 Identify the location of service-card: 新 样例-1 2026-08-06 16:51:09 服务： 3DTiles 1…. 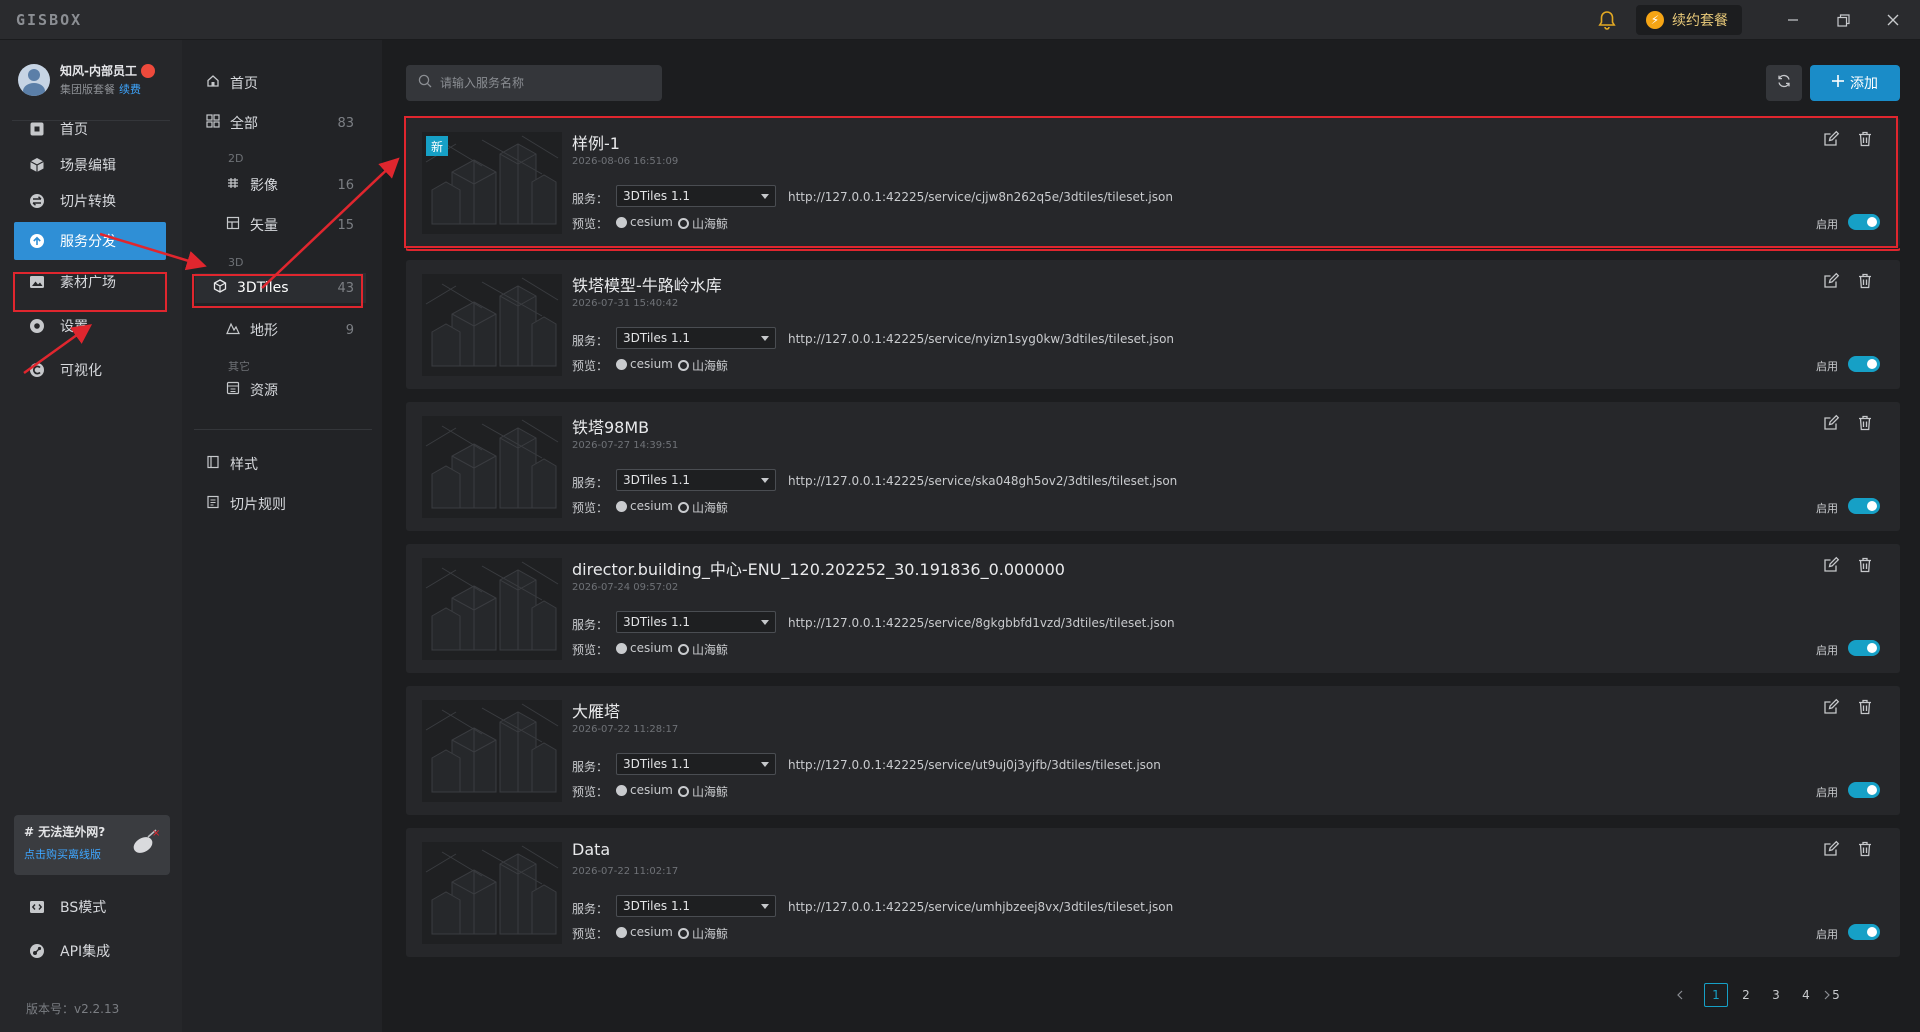
(1153, 184).